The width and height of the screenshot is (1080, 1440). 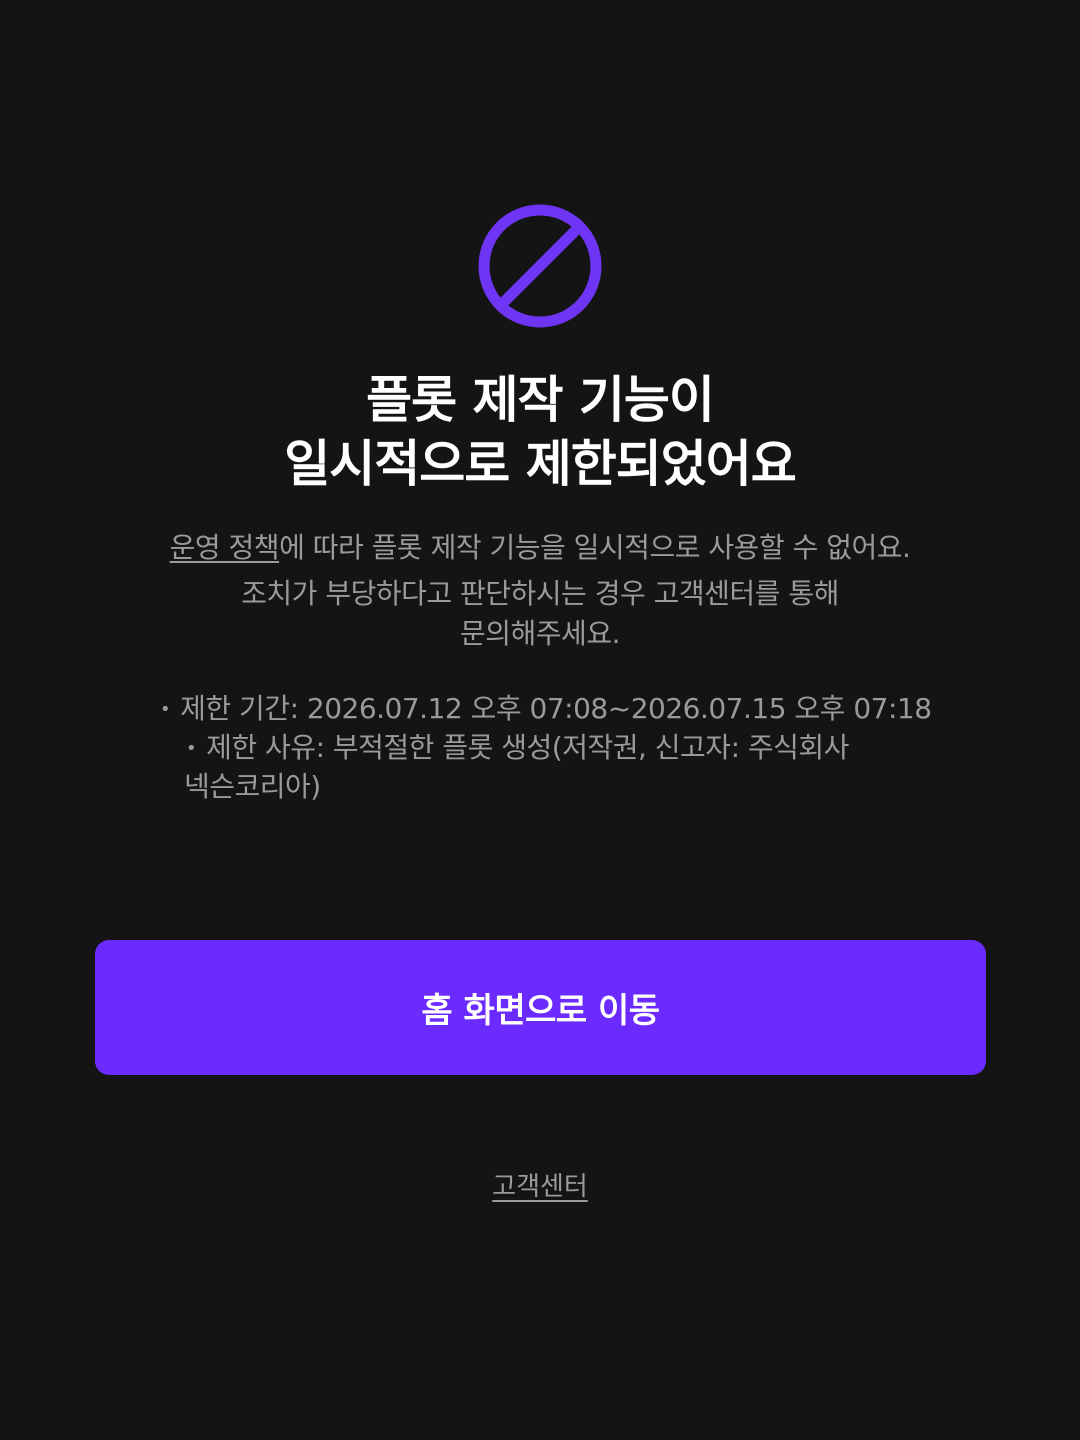 What do you see at coordinates (540, 633) in the screenshot?
I see `description-line-3: 문의해주세요.` at bounding box center [540, 633].